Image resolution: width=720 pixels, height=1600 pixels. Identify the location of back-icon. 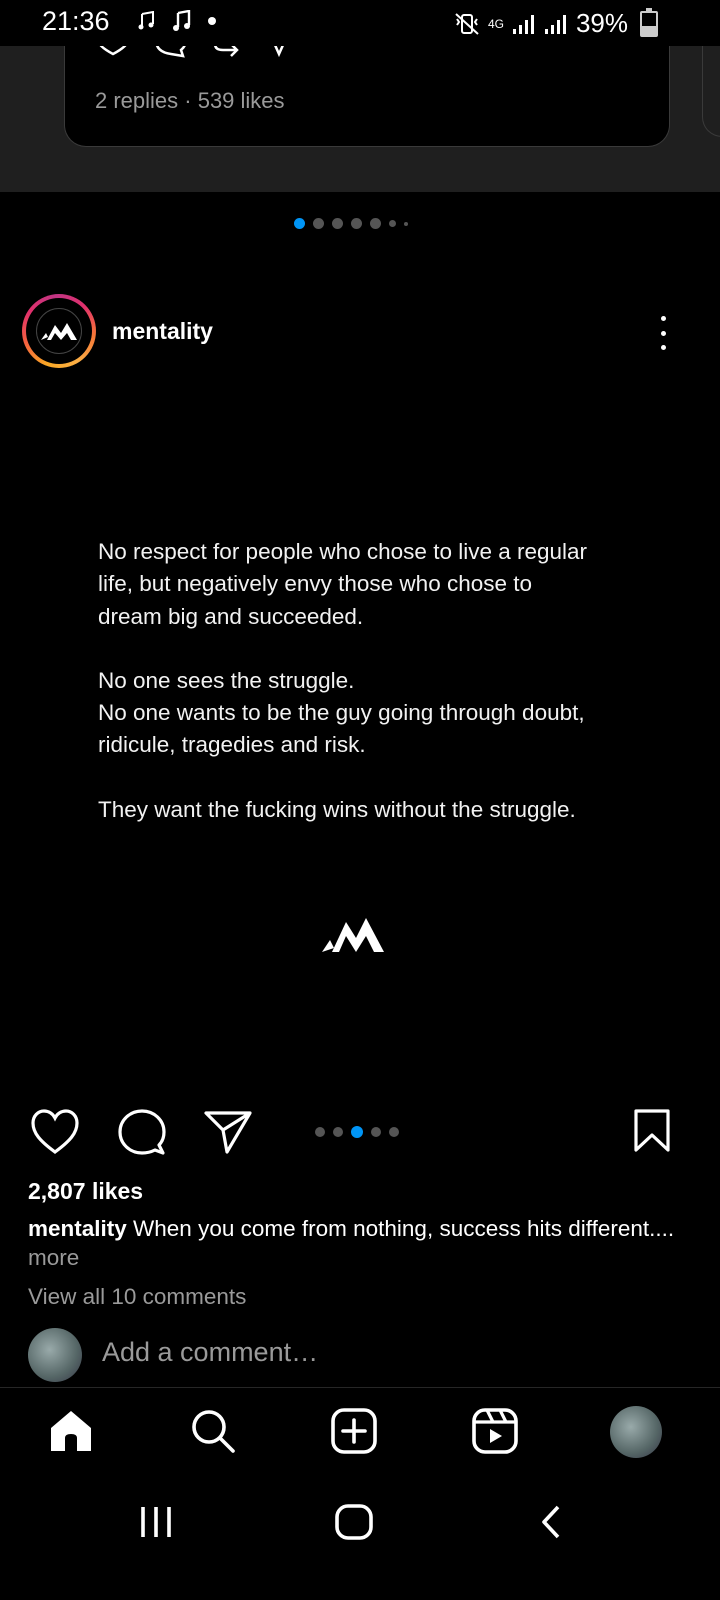
(551, 1522).